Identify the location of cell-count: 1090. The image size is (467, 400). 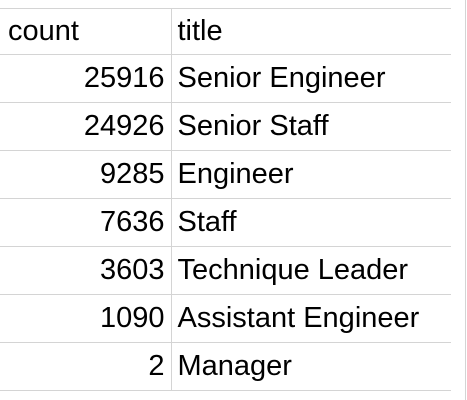
(86, 318).